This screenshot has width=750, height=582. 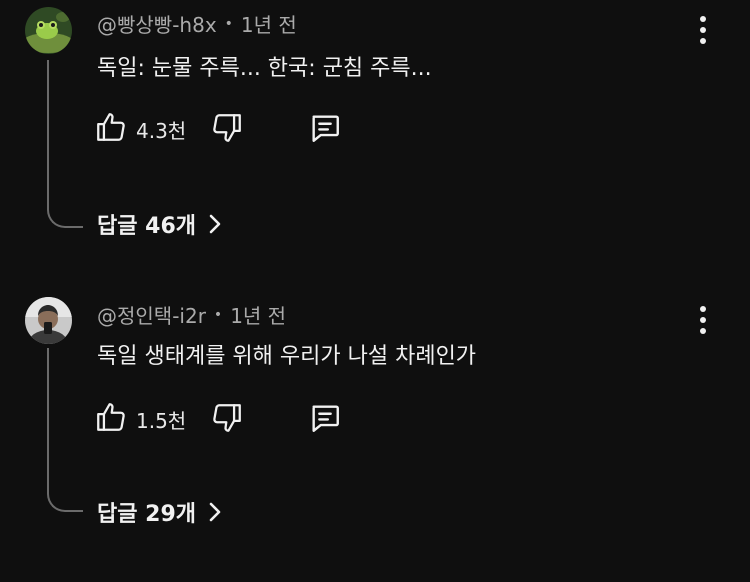 What do you see at coordinates (157, 23) in the screenshot?
I see `author-name: @빵상빵-h8x` at bounding box center [157, 23].